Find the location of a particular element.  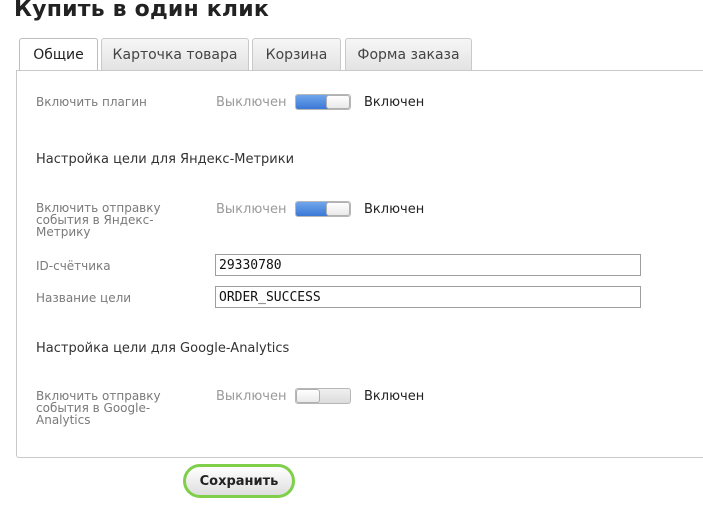

counter-id-label: ID-счётчика is located at coordinates (73, 266).